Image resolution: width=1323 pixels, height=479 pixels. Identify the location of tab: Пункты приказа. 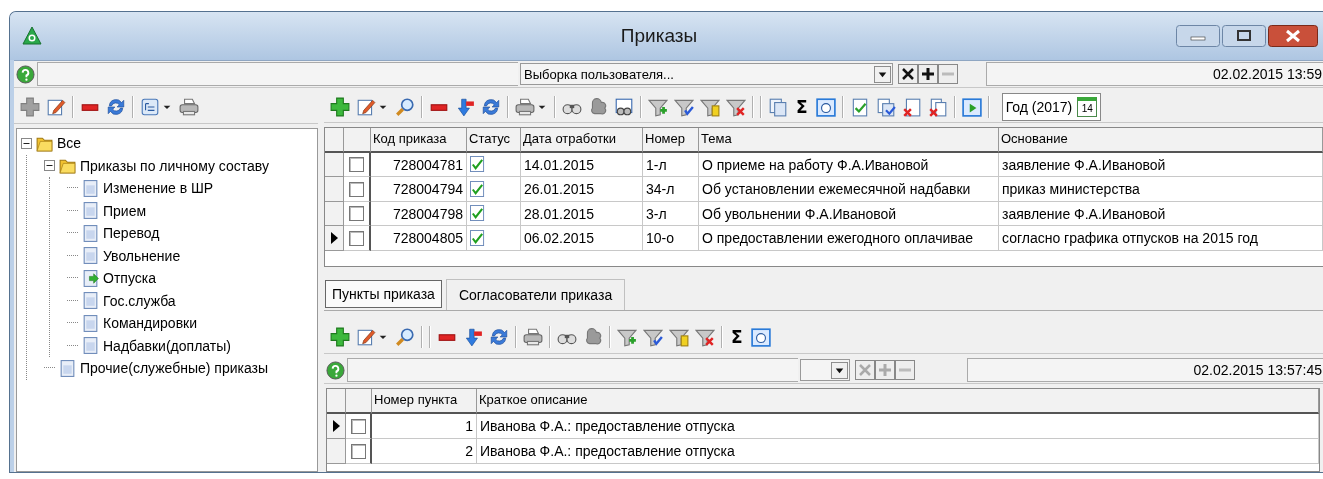
(383, 294).